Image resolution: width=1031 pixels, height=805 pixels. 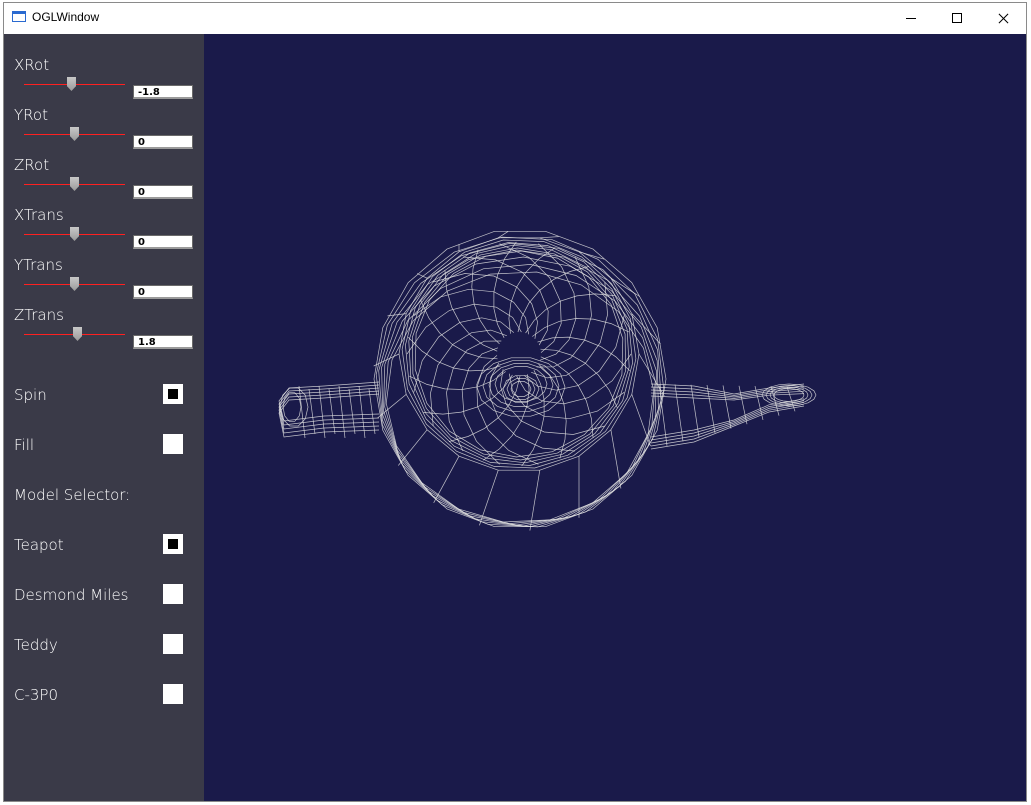 I want to click on maximize-button, so click(x=957, y=18).